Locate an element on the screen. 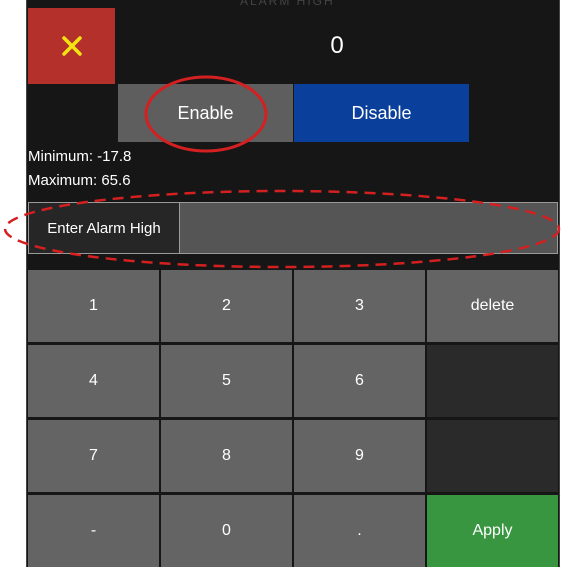  minus-key: - is located at coordinates (93, 531).